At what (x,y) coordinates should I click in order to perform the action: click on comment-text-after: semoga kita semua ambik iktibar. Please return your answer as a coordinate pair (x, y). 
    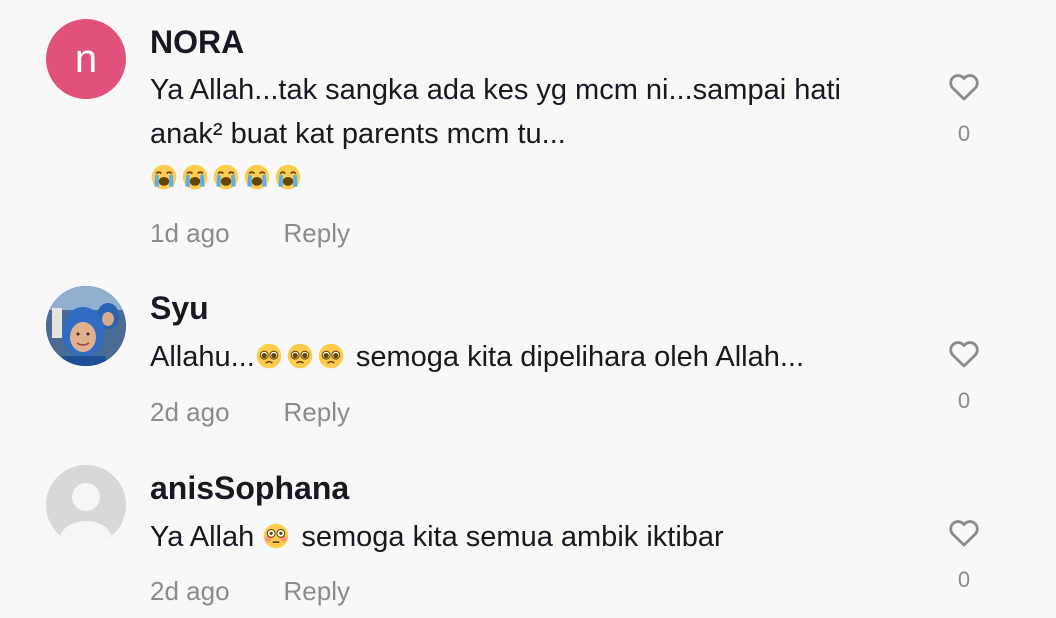
    Looking at the image, I should click on (508, 537).